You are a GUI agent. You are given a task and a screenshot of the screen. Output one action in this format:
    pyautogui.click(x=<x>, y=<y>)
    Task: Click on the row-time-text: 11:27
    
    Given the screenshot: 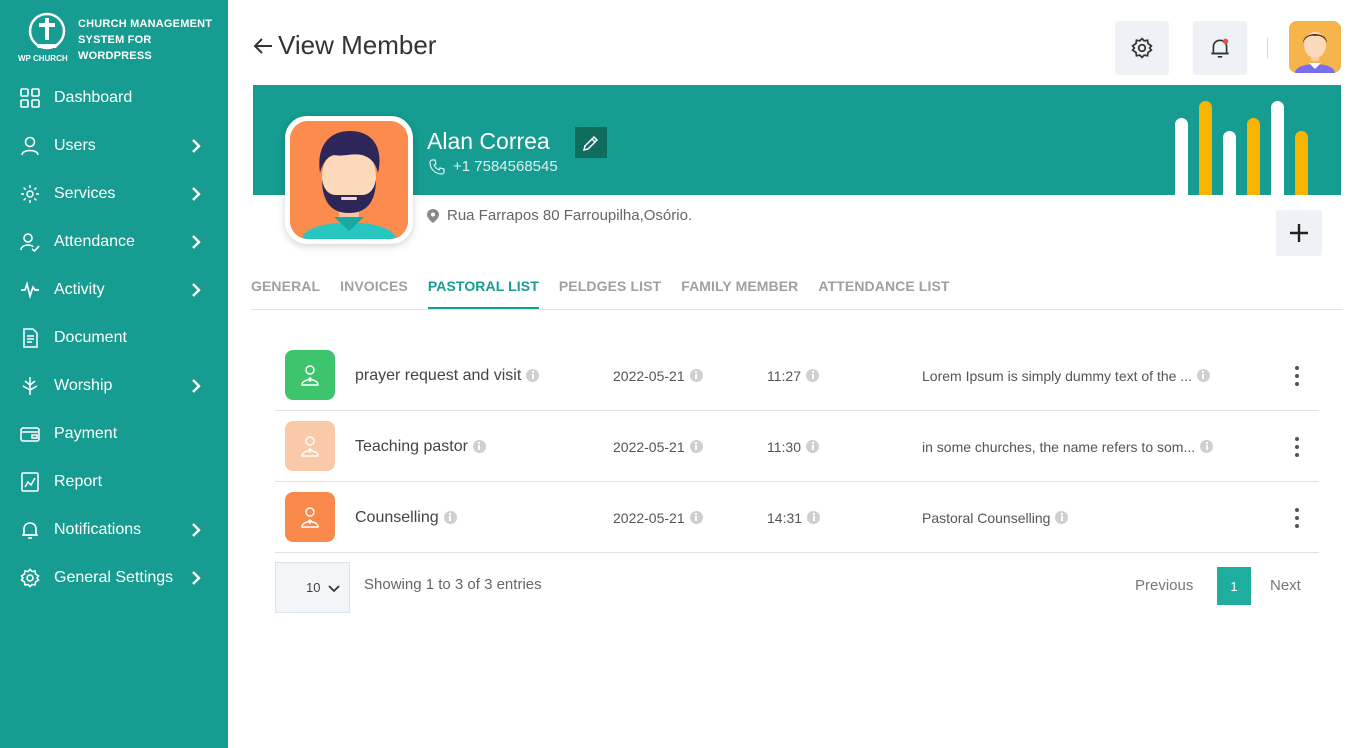 What is the action you would take?
    pyautogui.click(x=784, y=375)
    